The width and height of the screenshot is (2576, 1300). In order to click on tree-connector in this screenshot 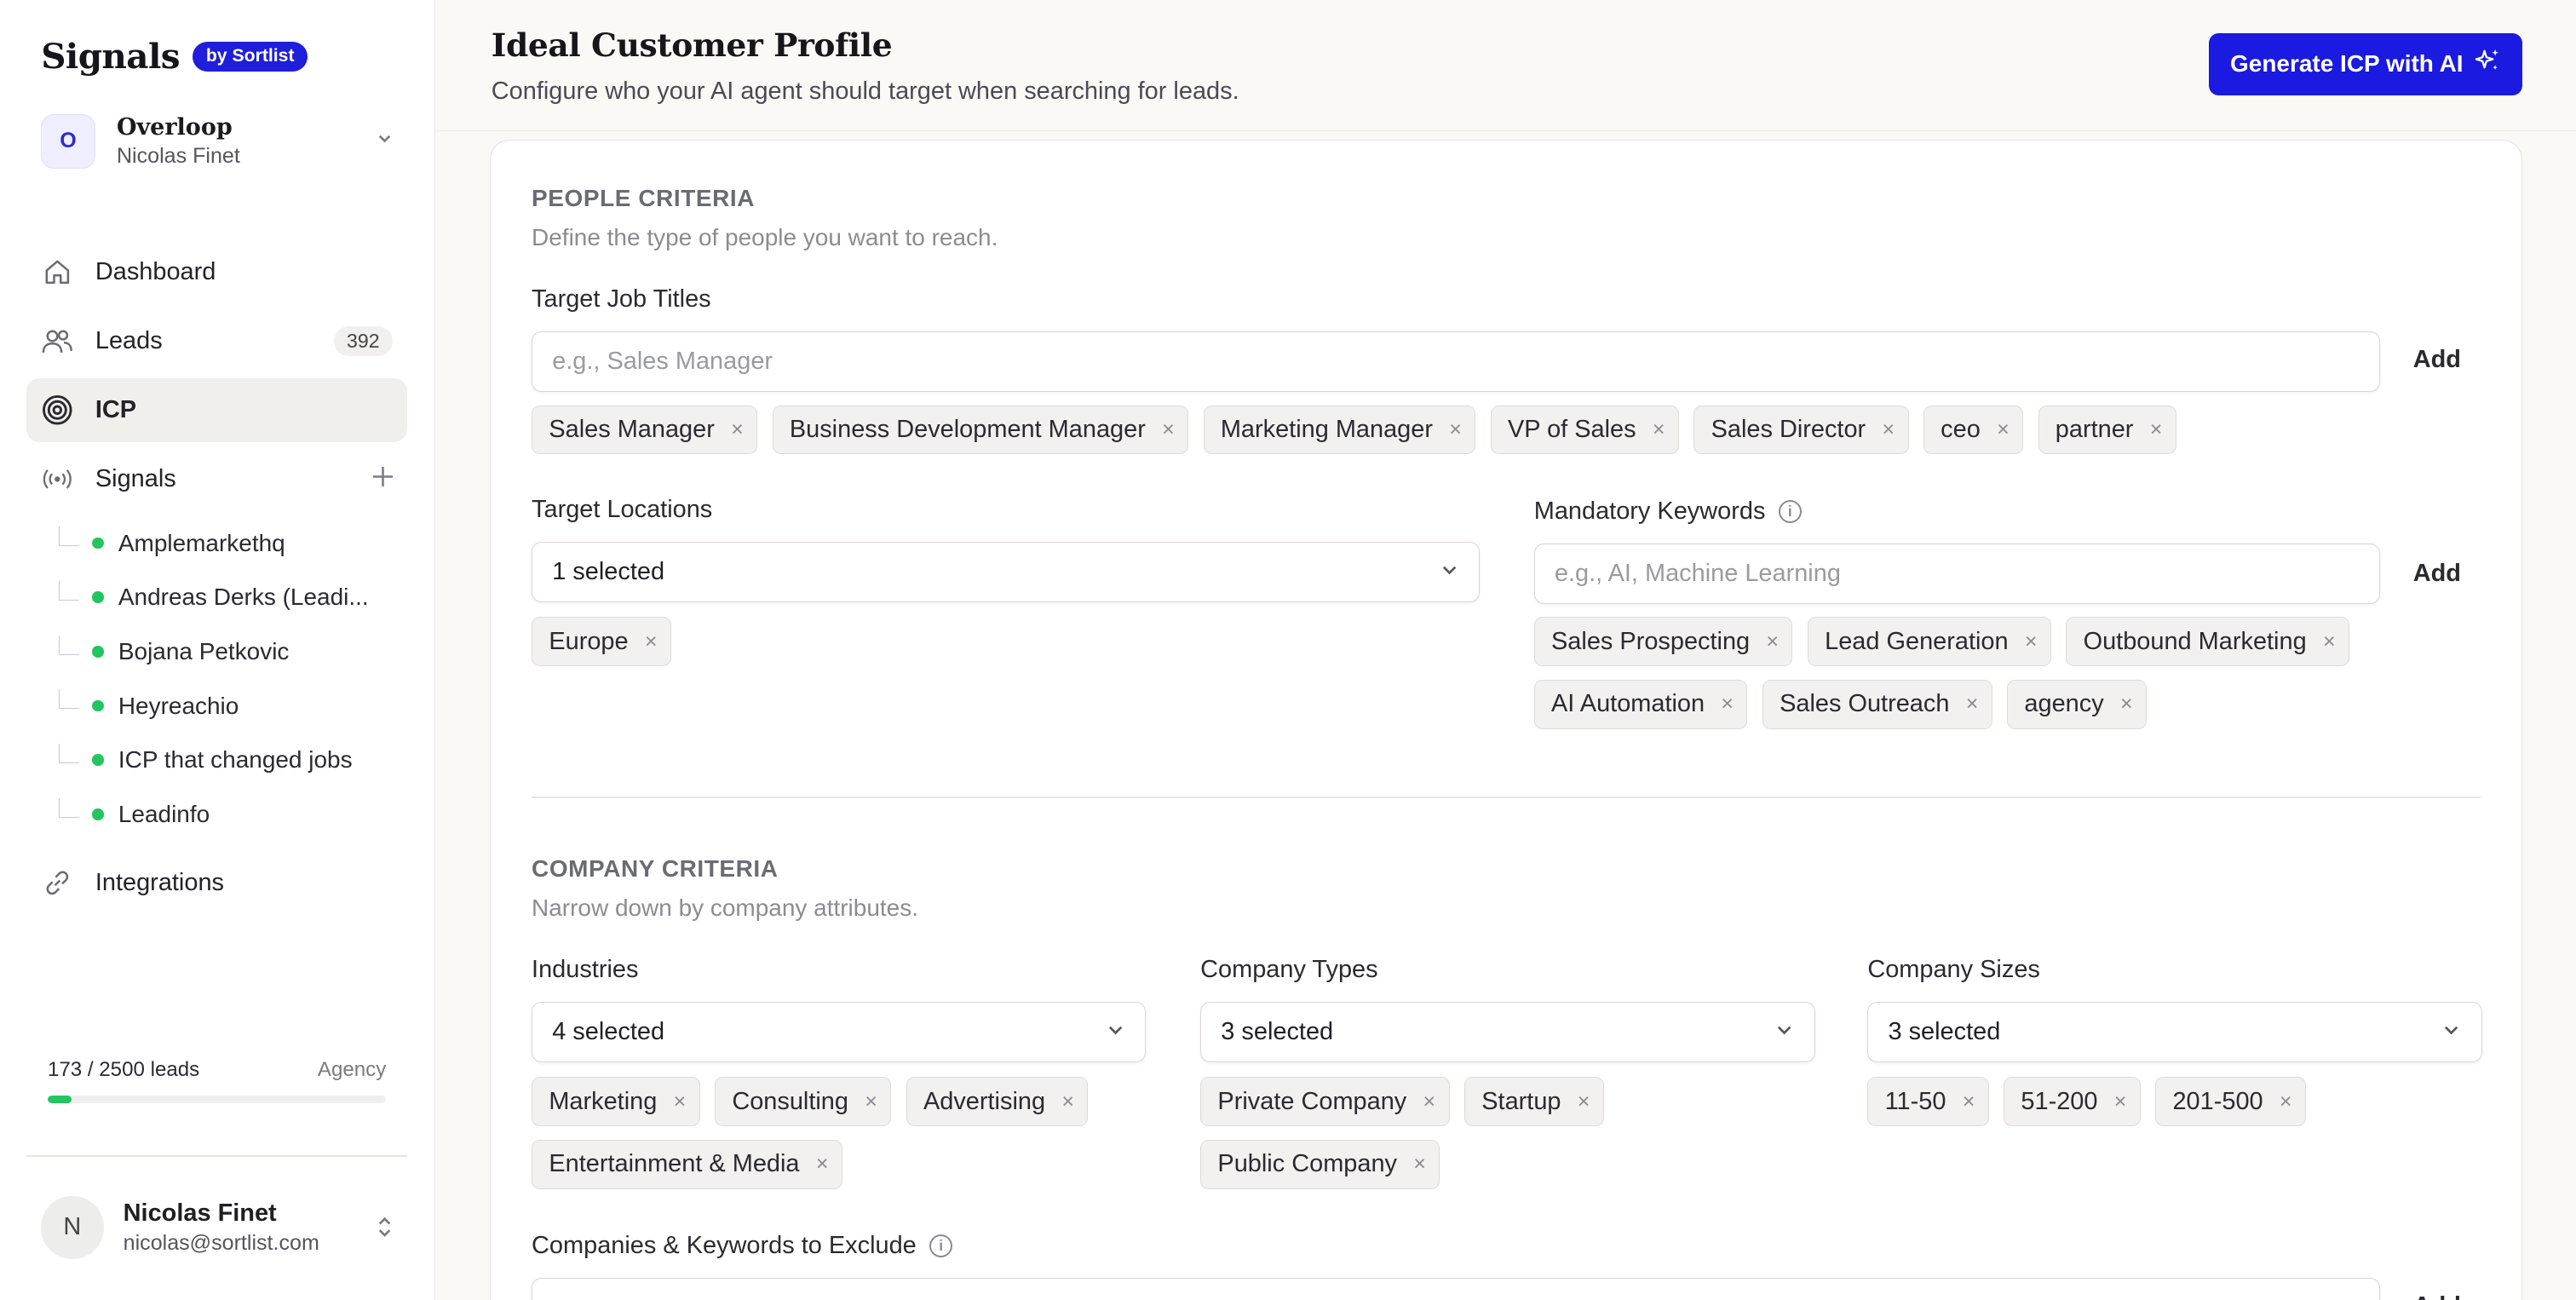, I will do `click(69, 590)`.